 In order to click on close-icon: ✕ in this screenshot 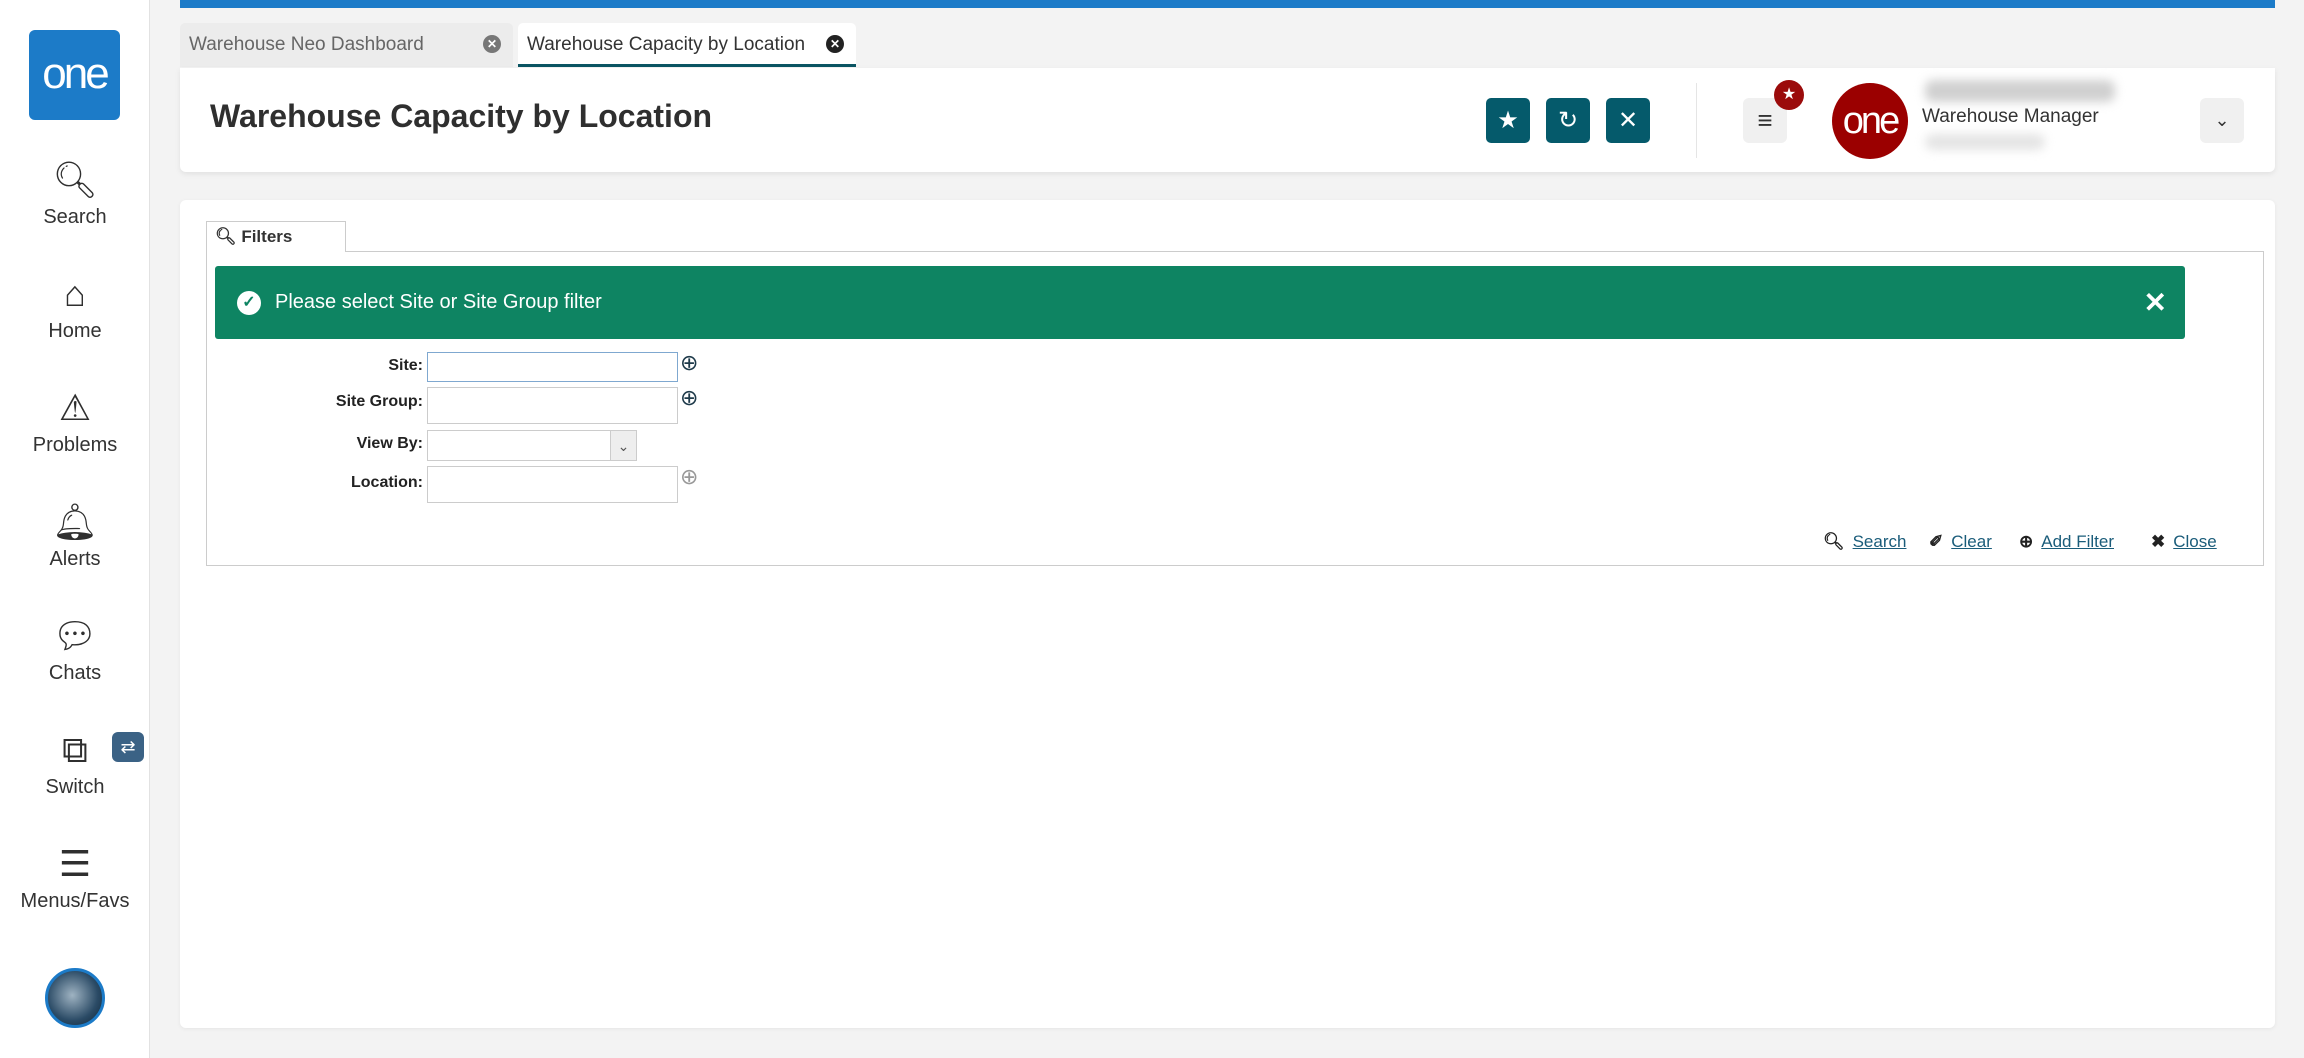, I will do `click(1628, 120)`.